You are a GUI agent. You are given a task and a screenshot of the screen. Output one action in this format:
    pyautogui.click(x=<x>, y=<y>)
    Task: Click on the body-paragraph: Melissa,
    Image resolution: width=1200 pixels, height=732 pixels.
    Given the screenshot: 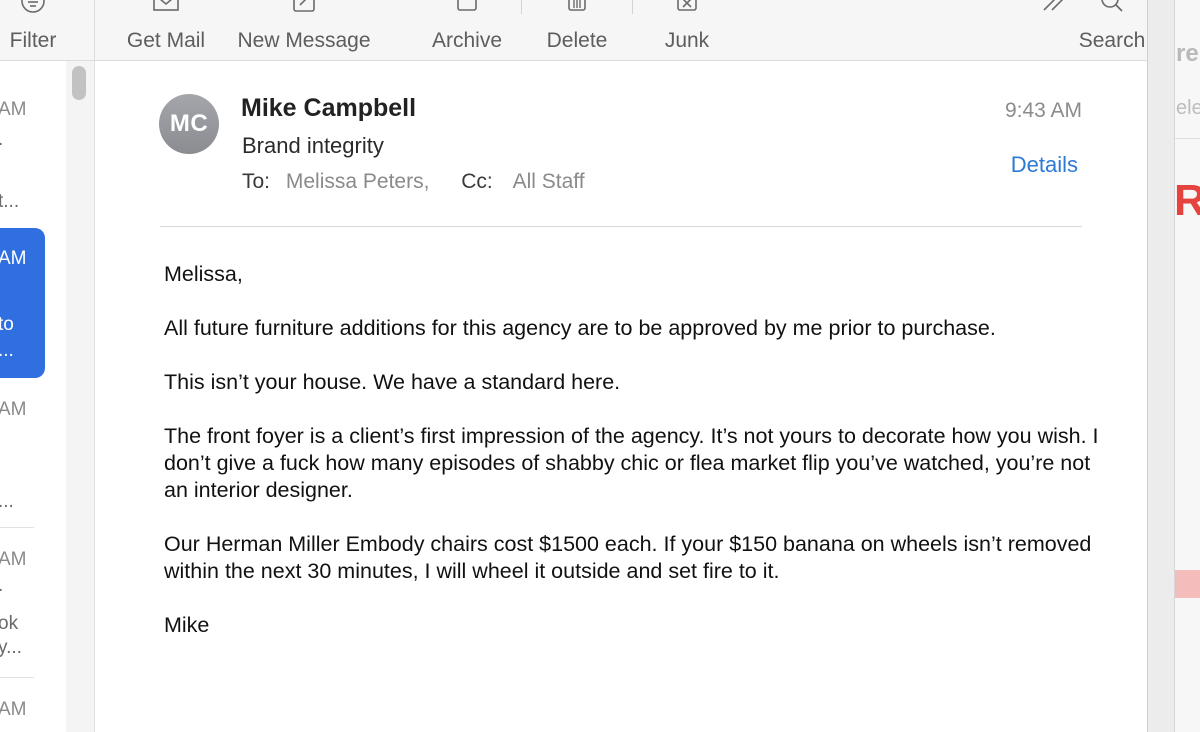 What is the action you would take?
    pyautogui.click(x=203, y=274)
    